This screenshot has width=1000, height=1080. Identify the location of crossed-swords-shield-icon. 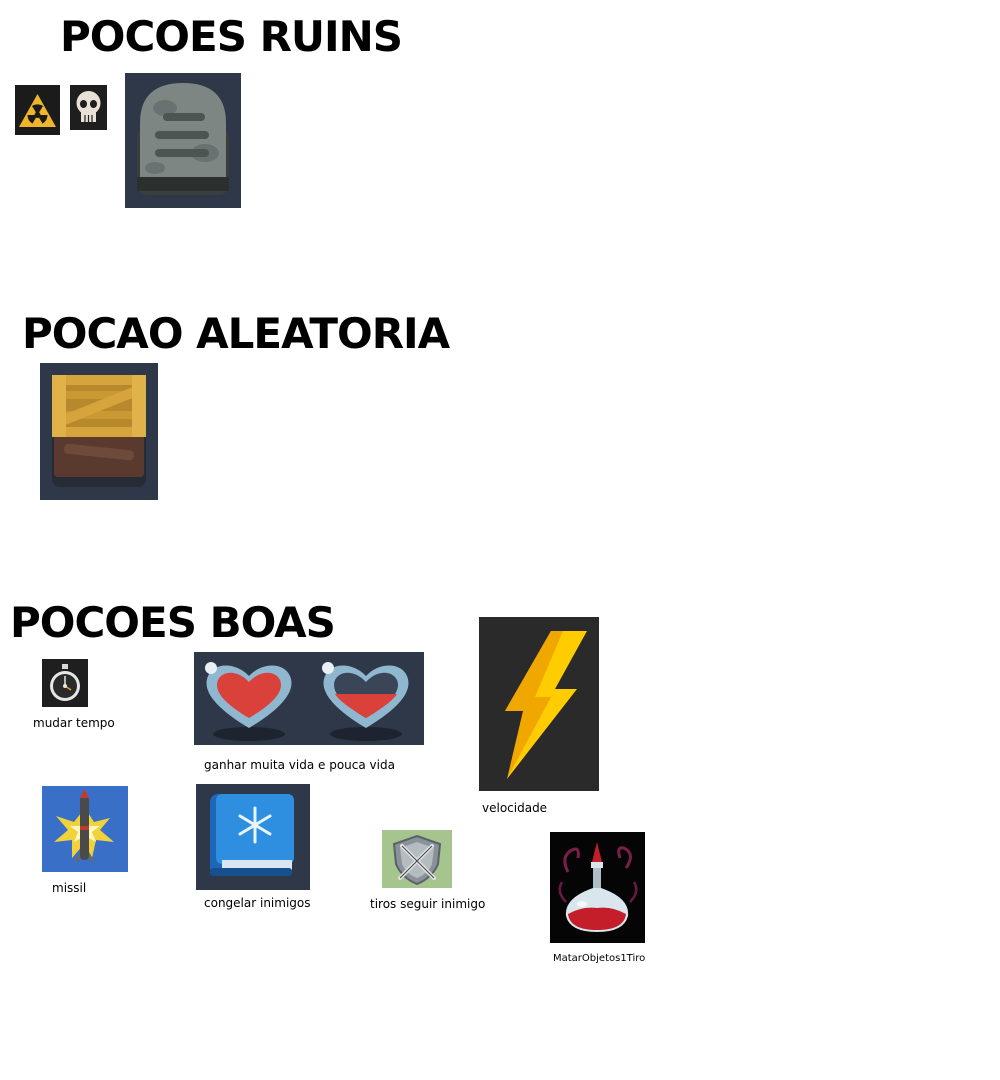
(417, 859).